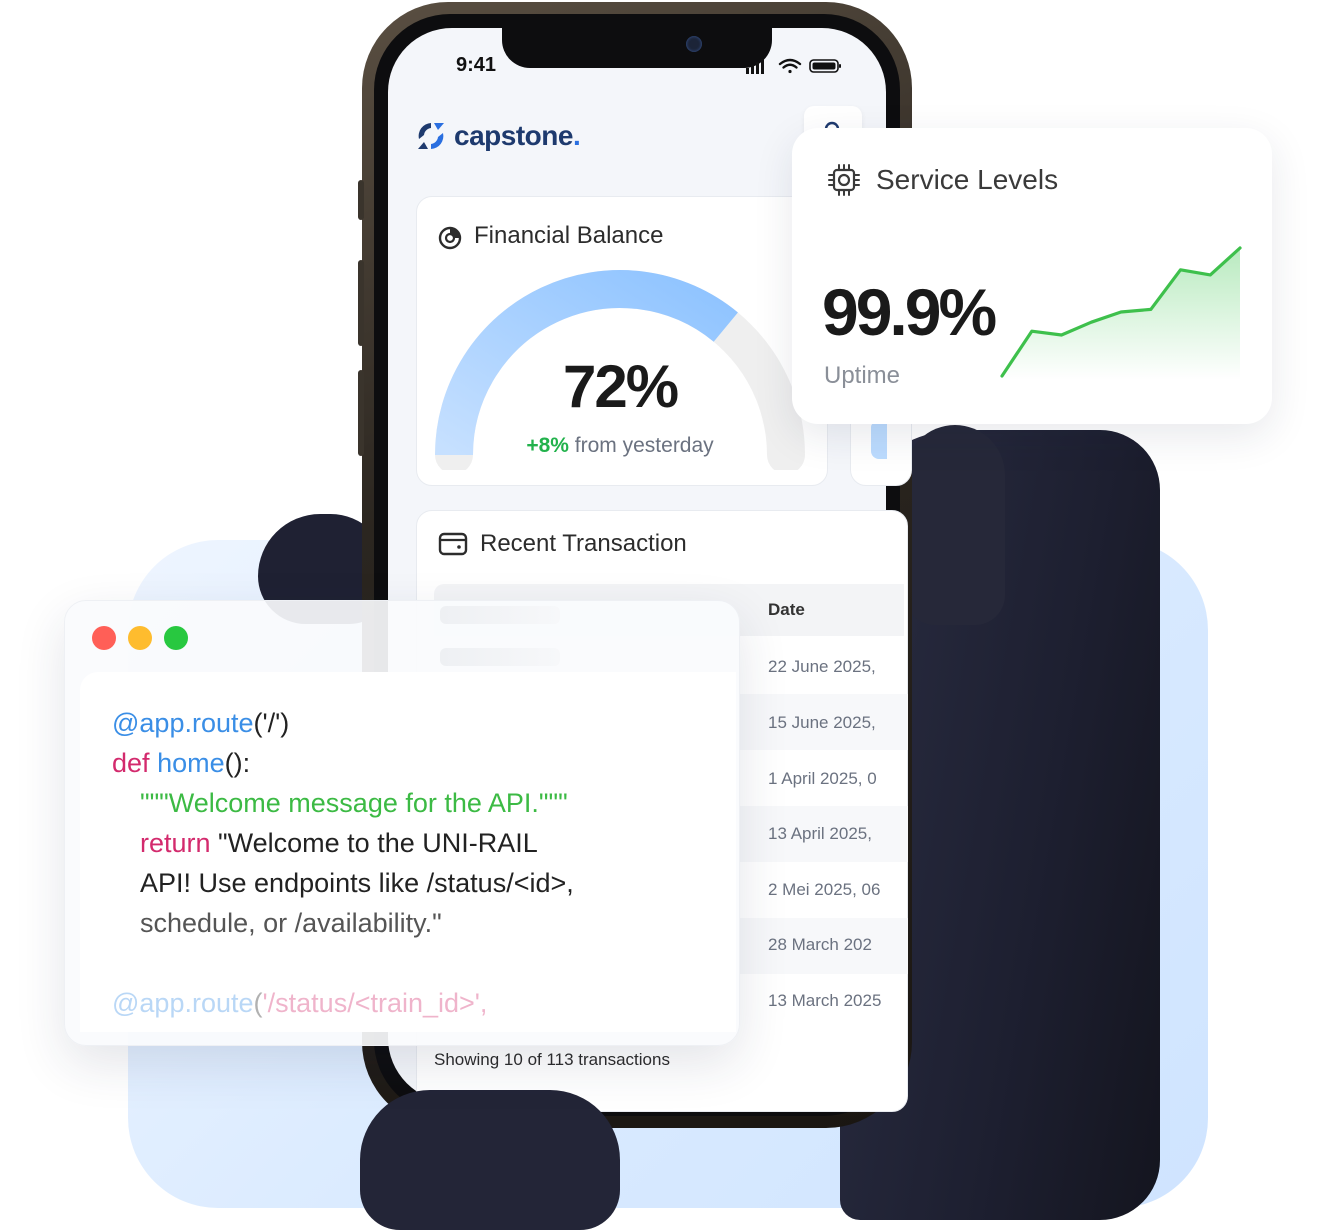  Describe the element at coordinates (824, 889) in the screenshot. I see `transaction-date: 2 Mei 2025, 06` at that location.